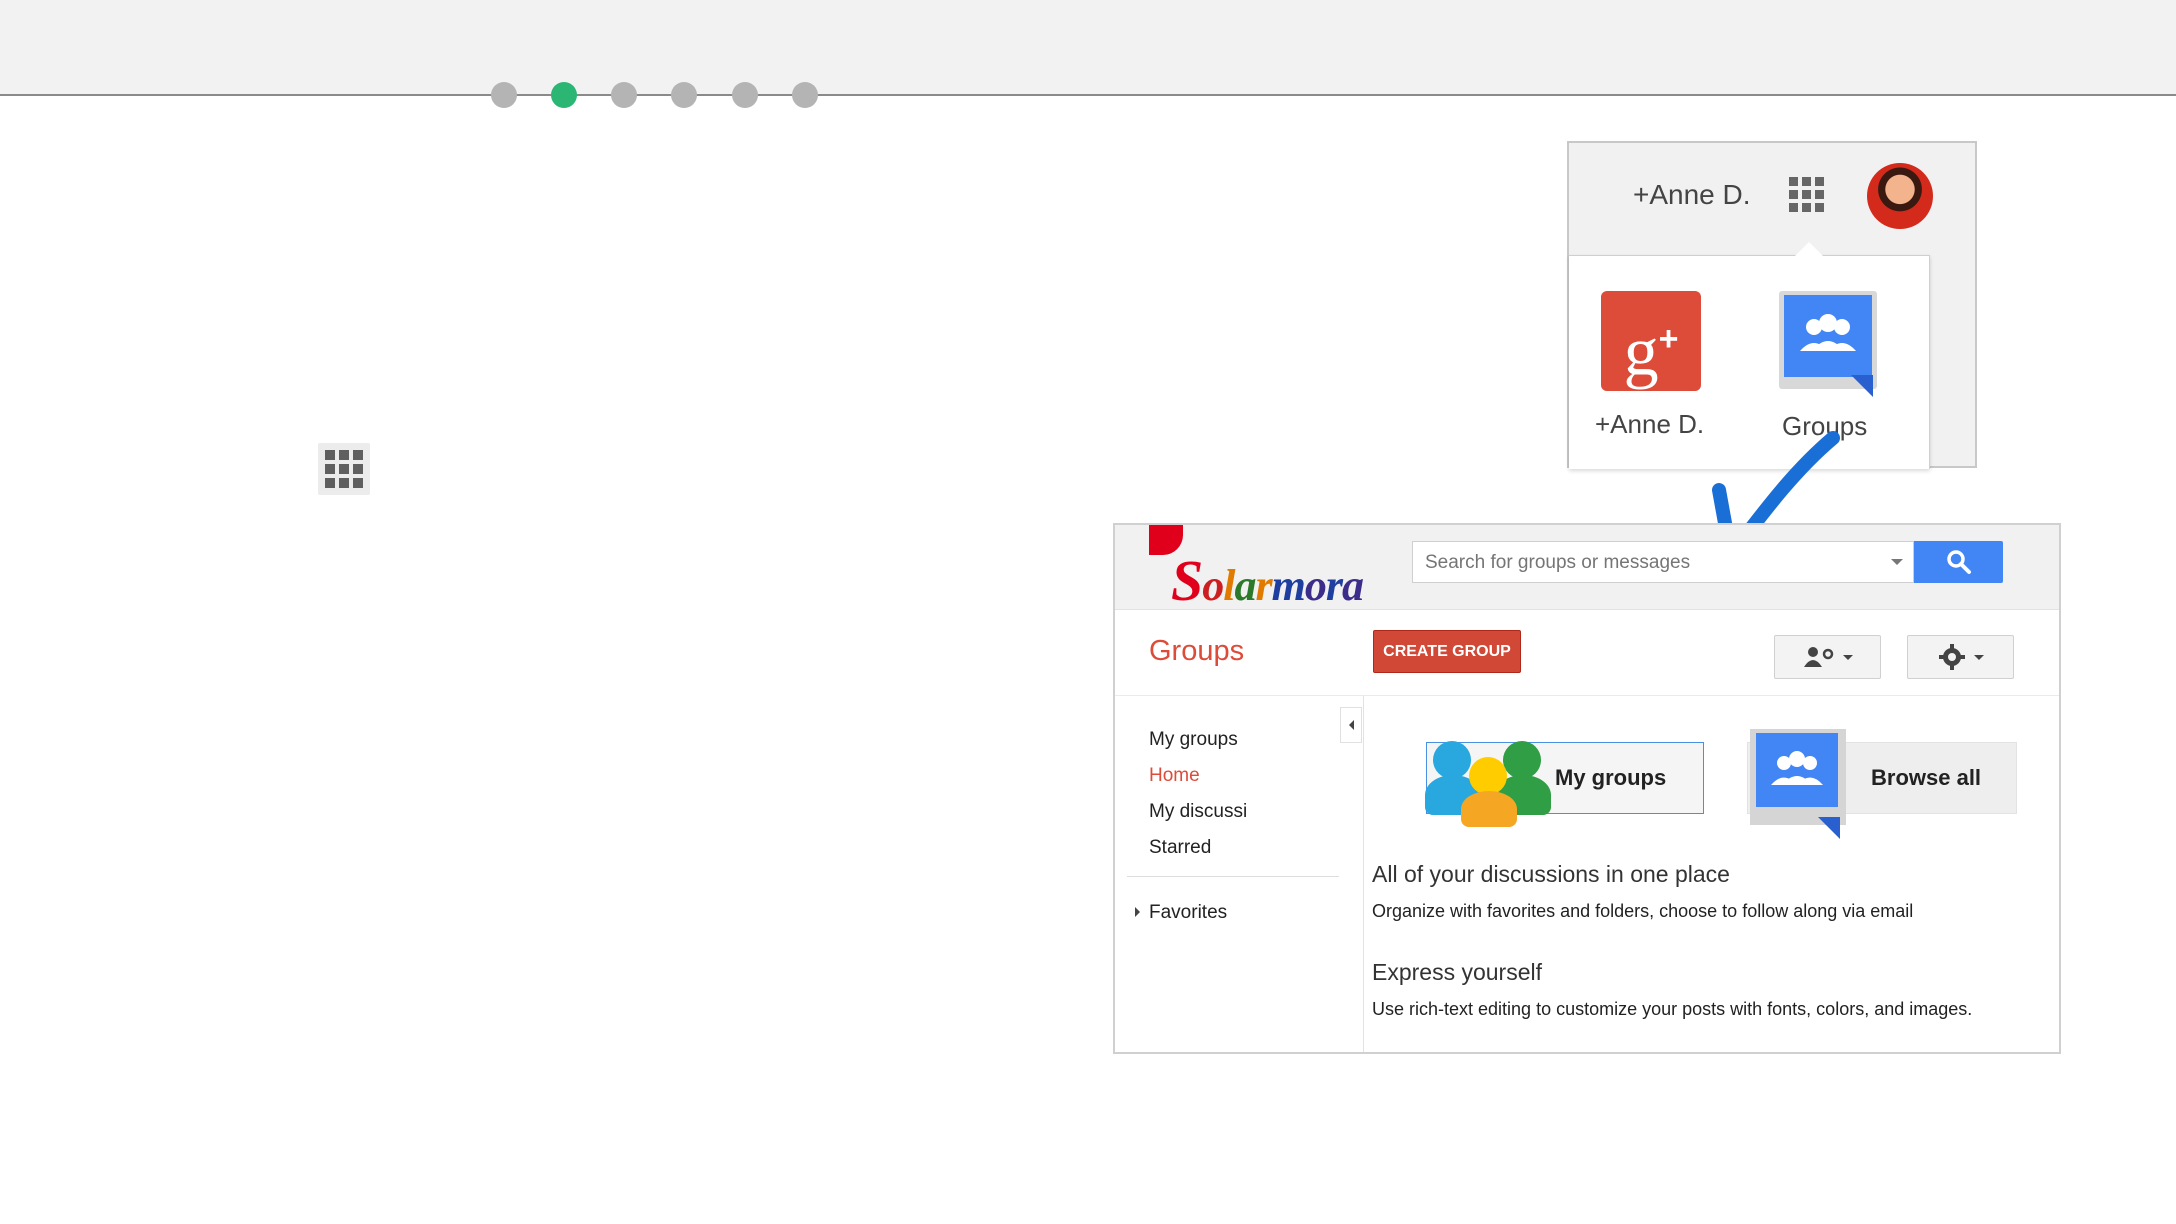 This screenshot has width=2176, height=1224. I want to click on sidebar-item-my-groups: My groups, so click(1193, 740).